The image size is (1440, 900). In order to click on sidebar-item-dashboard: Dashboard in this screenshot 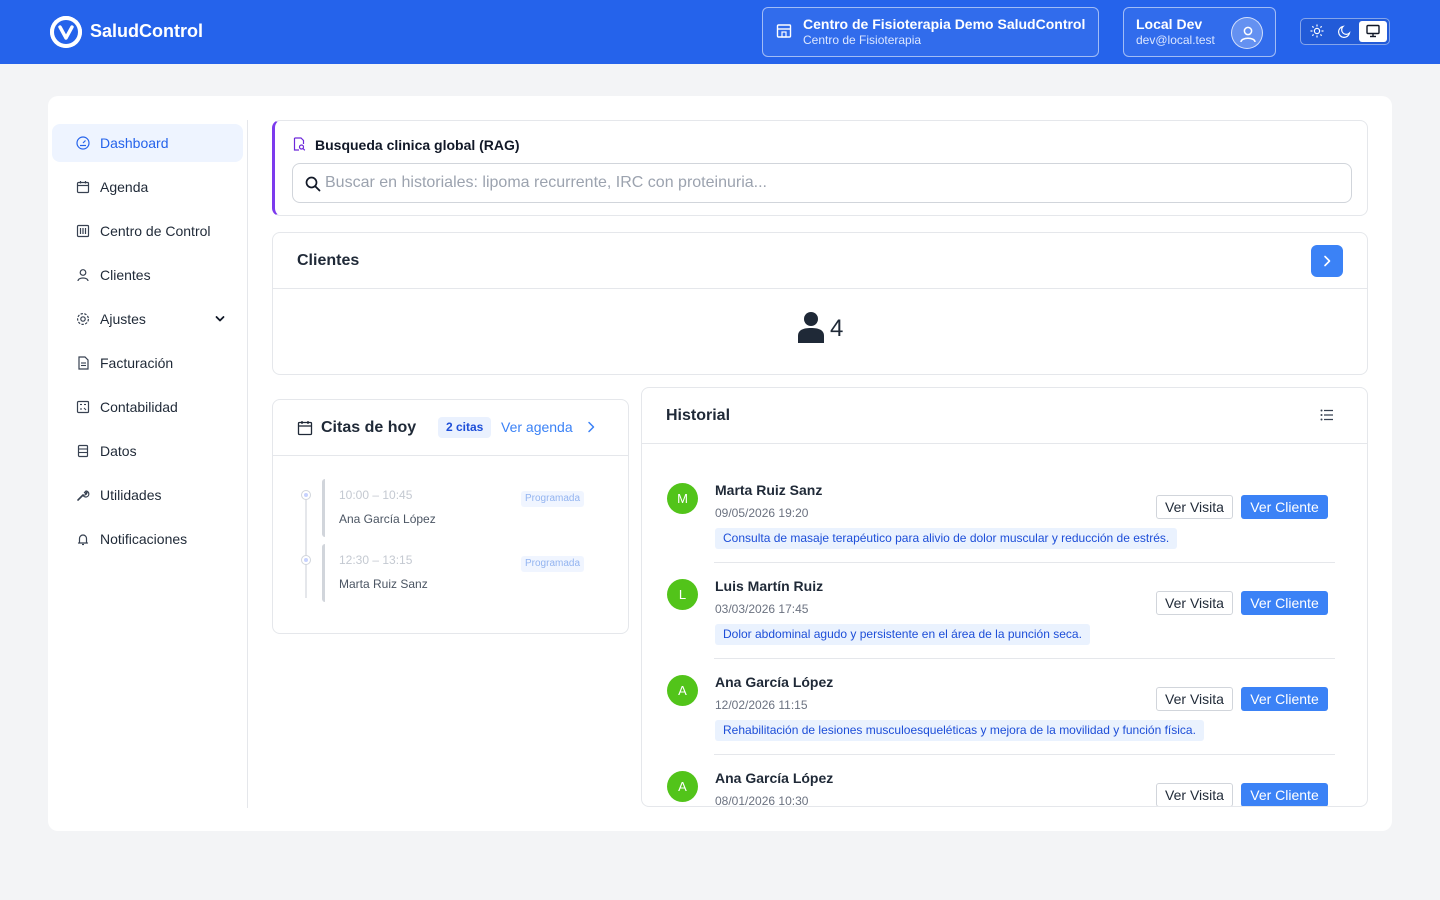, I will do `click(147, 143)`.